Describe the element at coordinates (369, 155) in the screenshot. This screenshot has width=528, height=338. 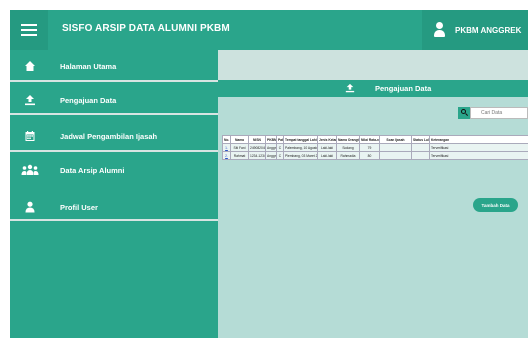
I see `table-cell: 80` at that location.